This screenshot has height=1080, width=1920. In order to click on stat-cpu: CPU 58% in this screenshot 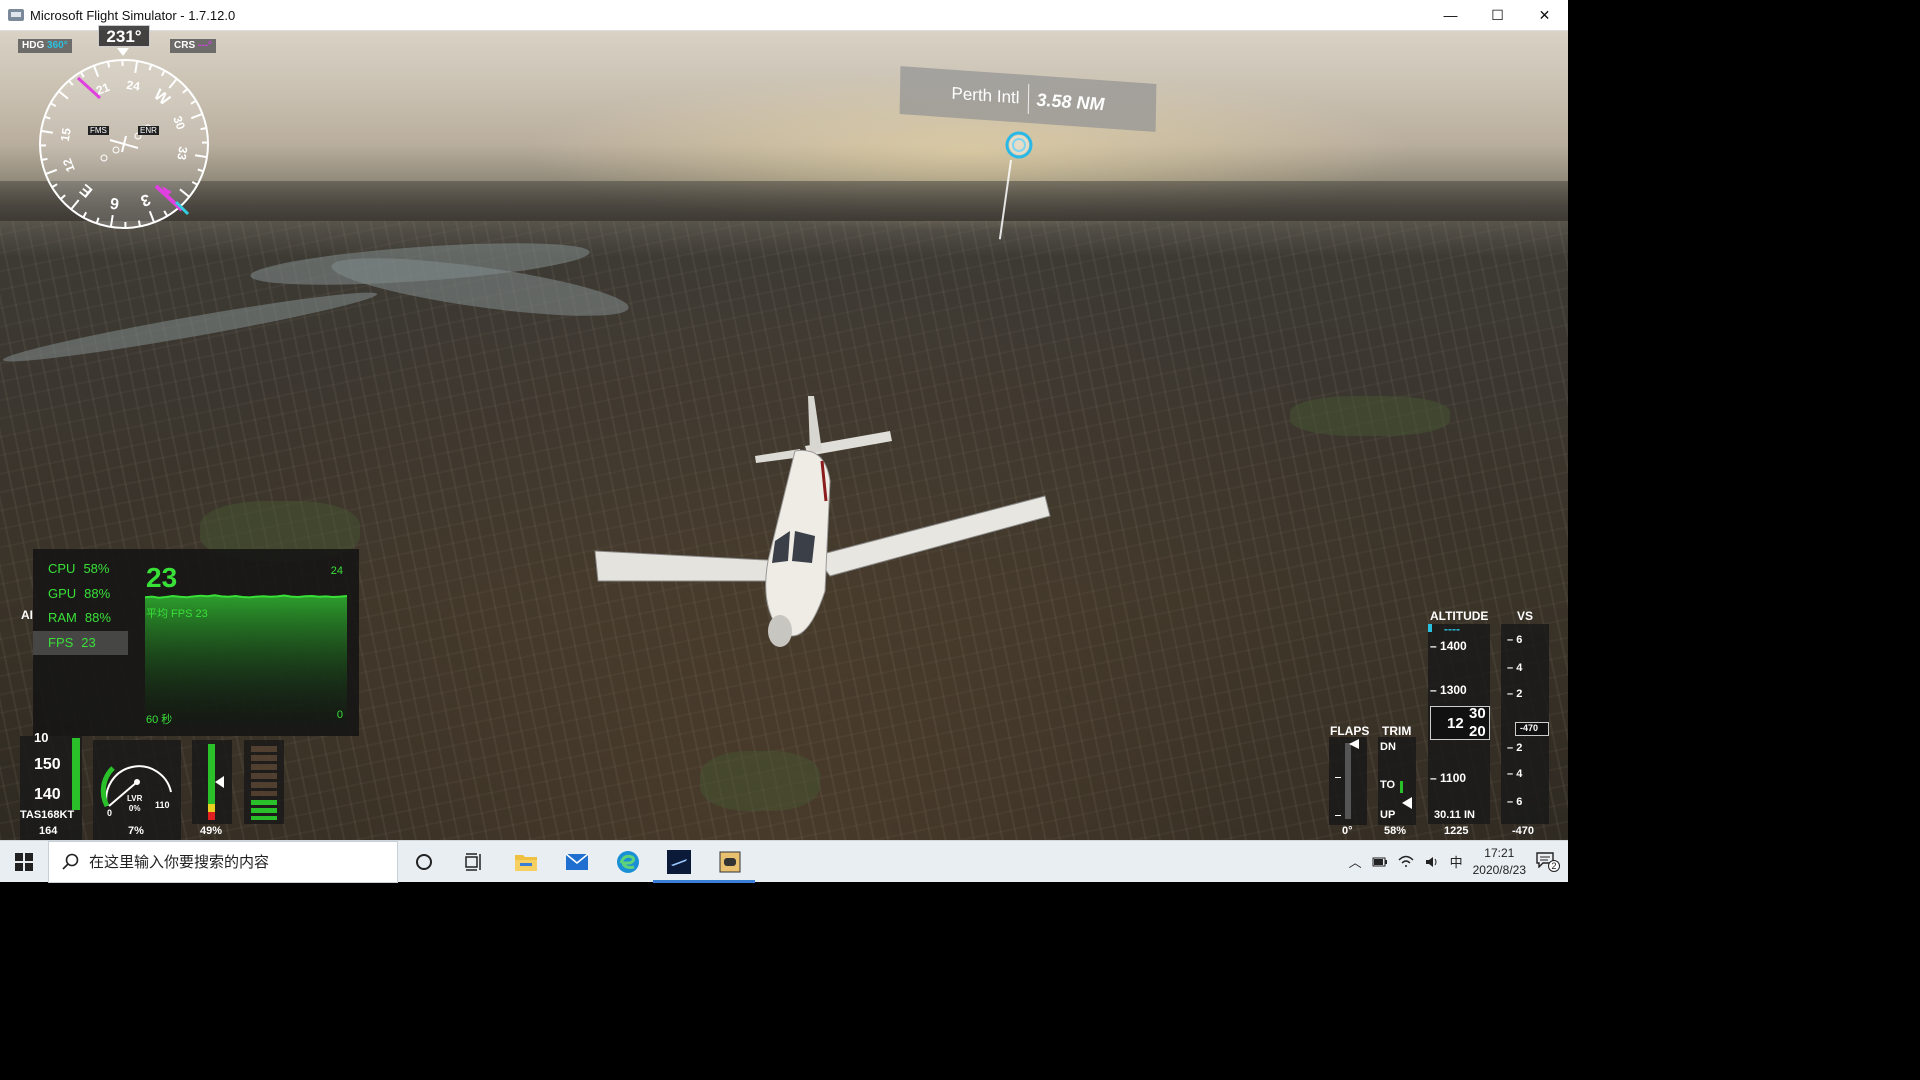, I will do `click(80, 569)`.